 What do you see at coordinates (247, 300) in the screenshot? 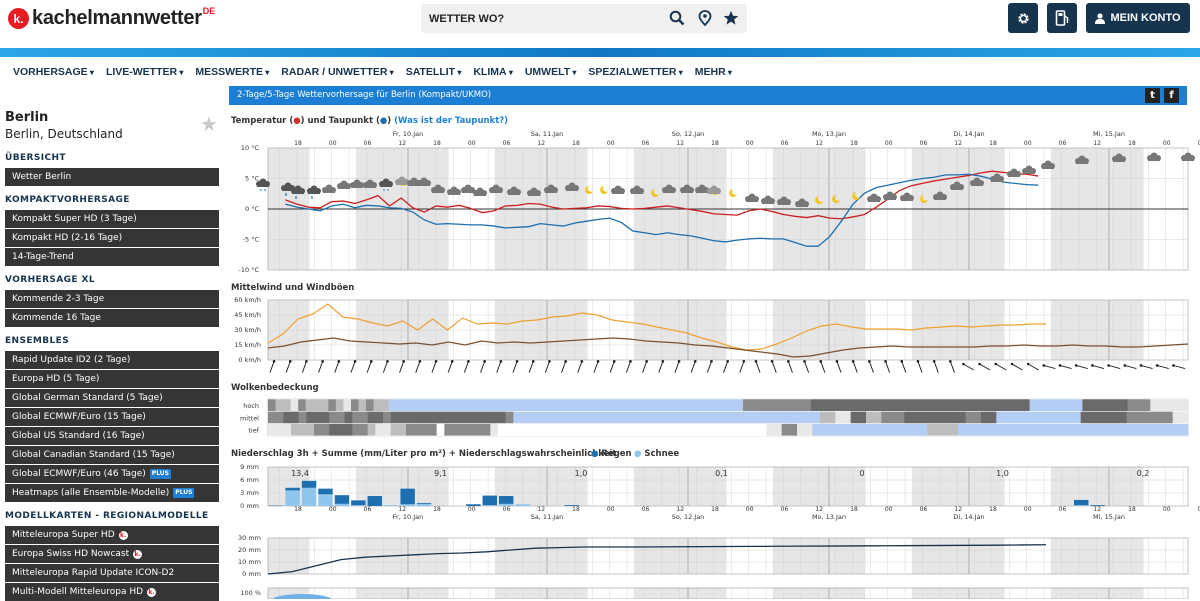
I see `wind-y-label: 60 km/h` at bounding box center [247, 300].